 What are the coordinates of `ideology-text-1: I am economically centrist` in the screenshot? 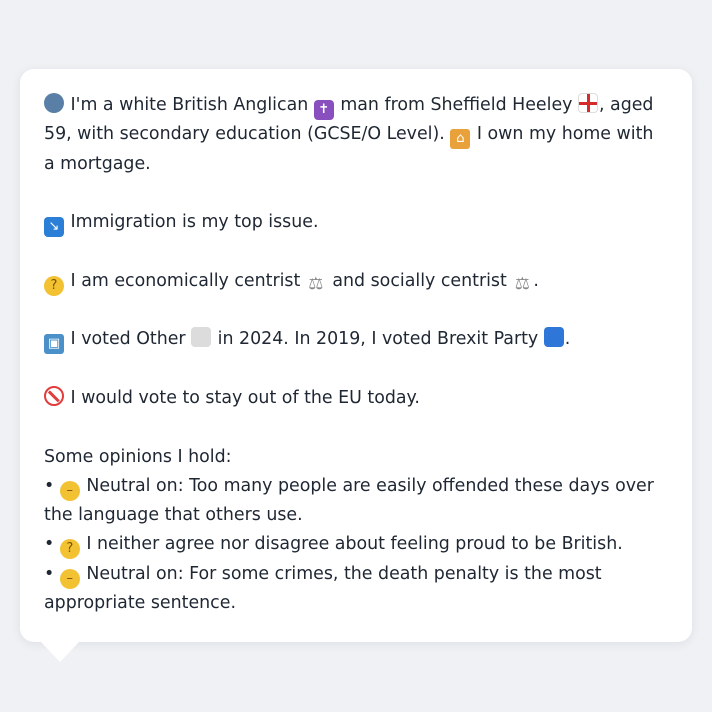 It's located at (185, 280).